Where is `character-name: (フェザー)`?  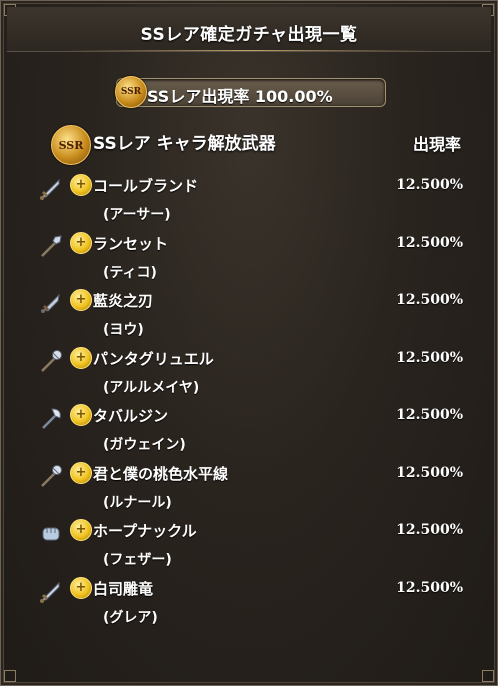 character-name: (フェザー) is located at coordinates (137, 560).